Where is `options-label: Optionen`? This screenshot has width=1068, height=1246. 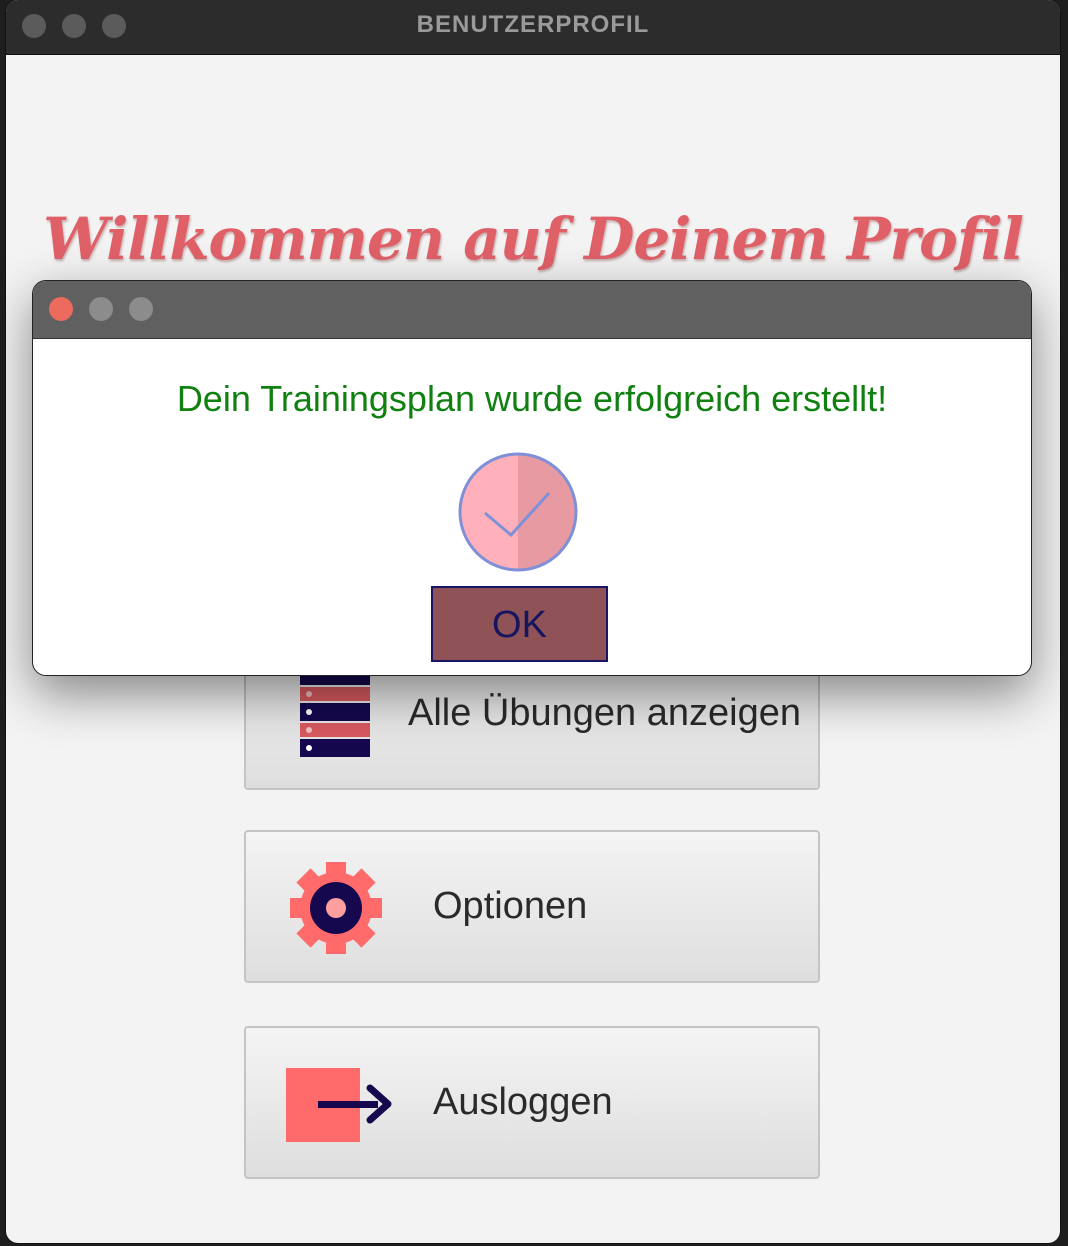
options-label: Optionen is located at coordinates (510, 906).